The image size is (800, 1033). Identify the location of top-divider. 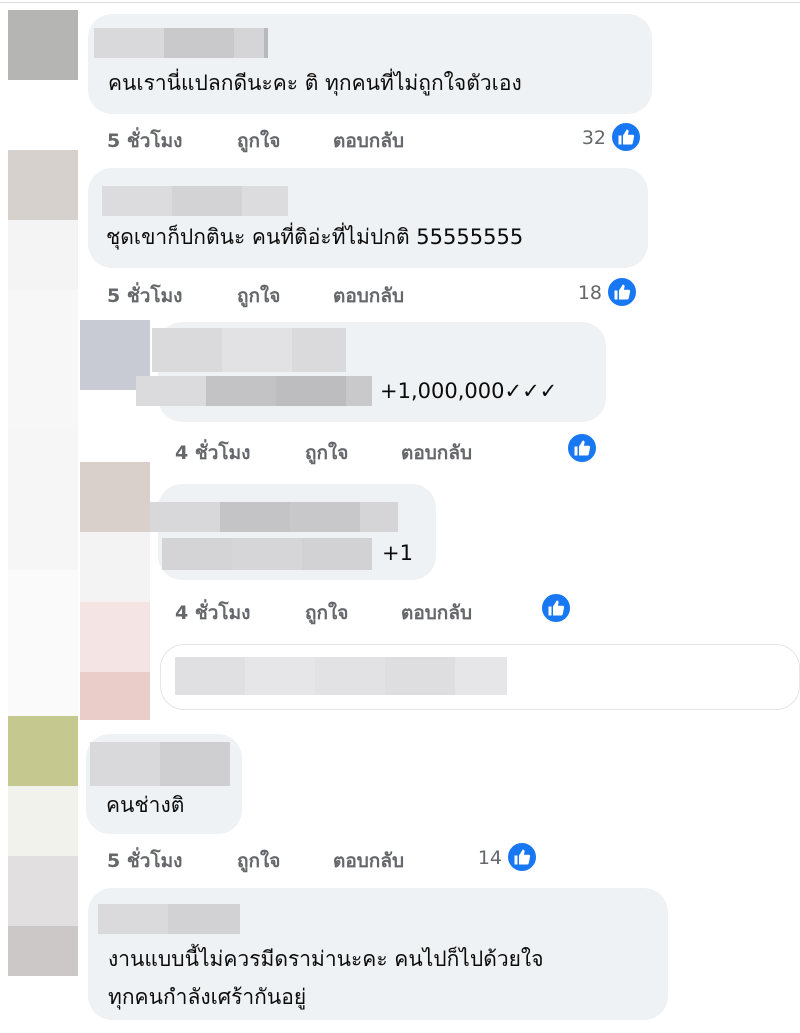
(400, 2).